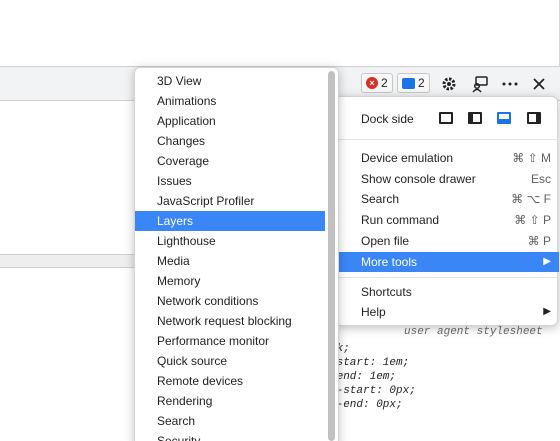  Describe the element at coordinates (230, 81) in the screenshot. I see `submenu-item-3d-view: 3D View` at that location.